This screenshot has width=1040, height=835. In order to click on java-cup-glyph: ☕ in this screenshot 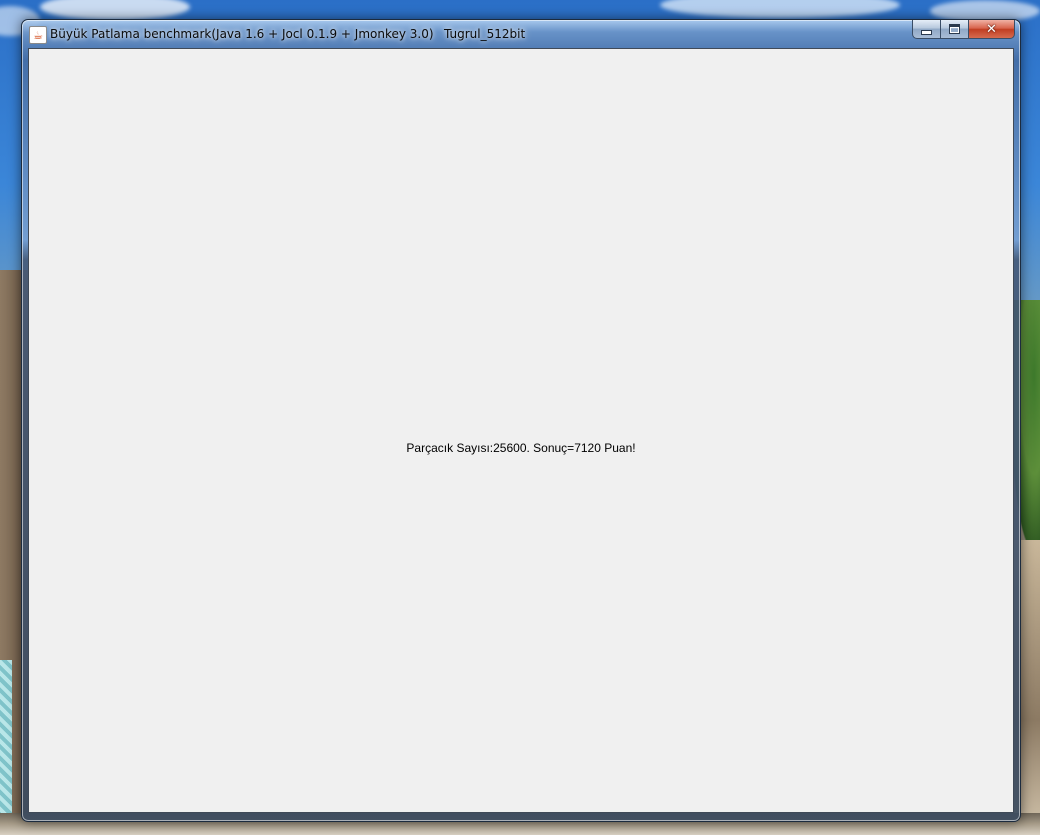, I will do `click(38, 35)`.